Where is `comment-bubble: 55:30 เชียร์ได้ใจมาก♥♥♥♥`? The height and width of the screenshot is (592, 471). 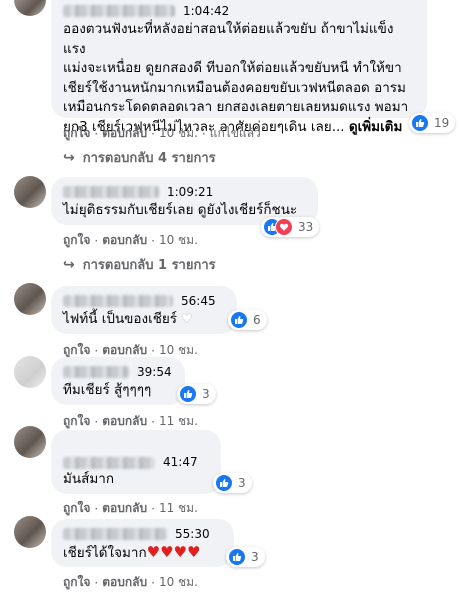
comment-bubble: 55:30 เชียร์ได้ใจมาก♥♥♥♥ is located at coordinates (142, 543).